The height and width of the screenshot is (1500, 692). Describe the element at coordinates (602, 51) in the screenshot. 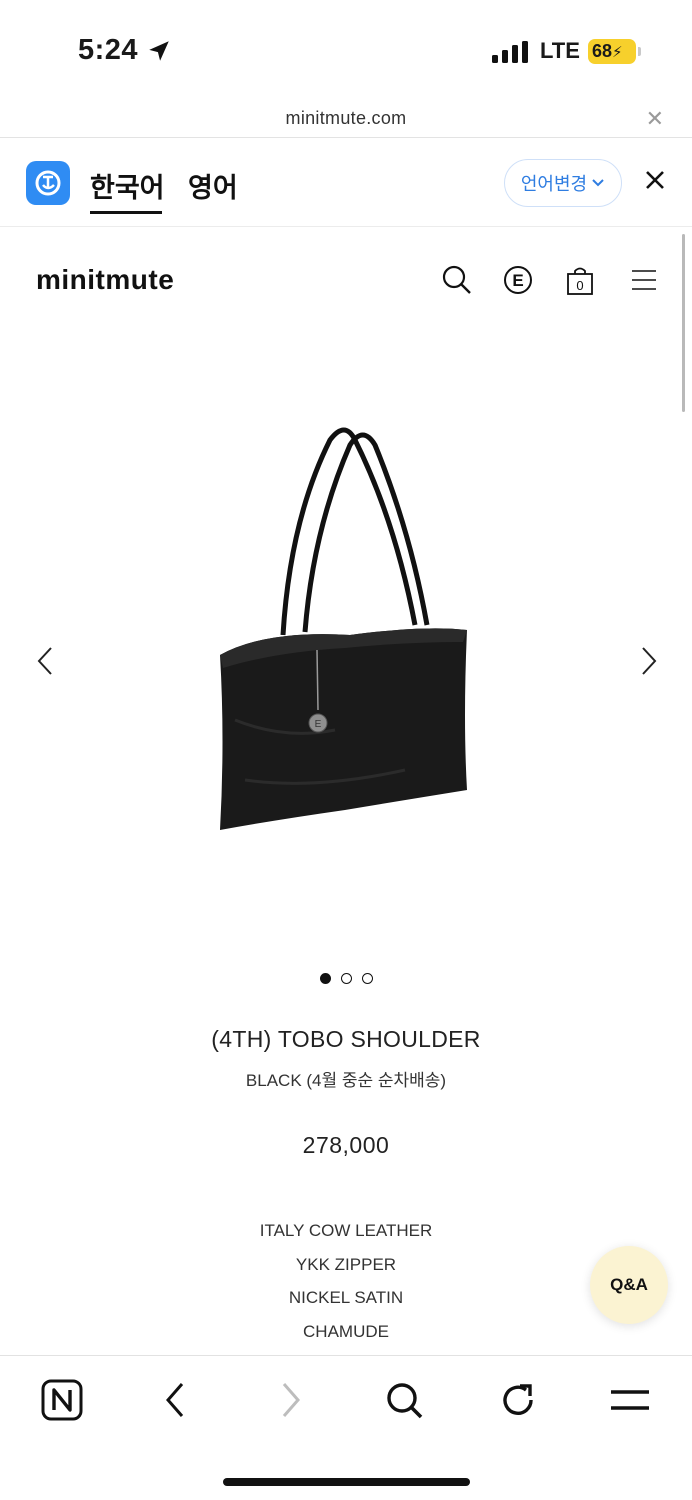

I see `battery-level: 68` at that location.